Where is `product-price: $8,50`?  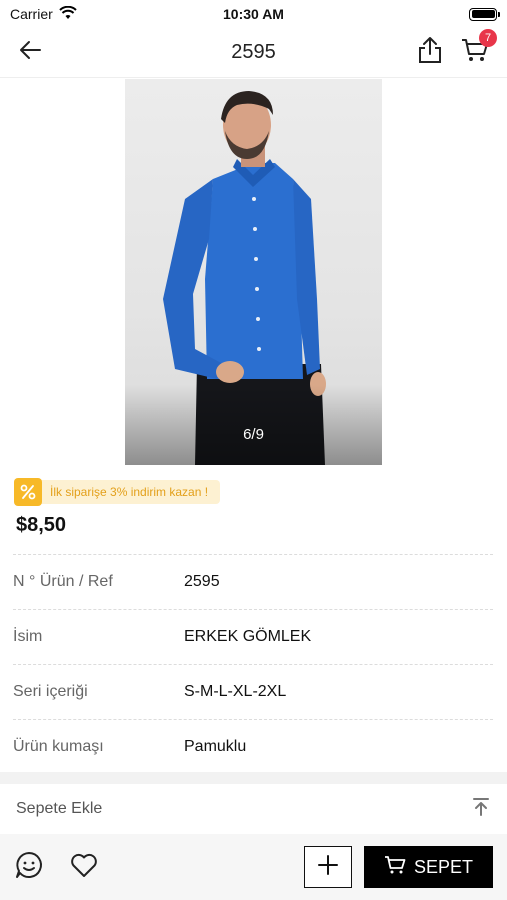 product-price: $8,50 is located at coordinates (41, 525).